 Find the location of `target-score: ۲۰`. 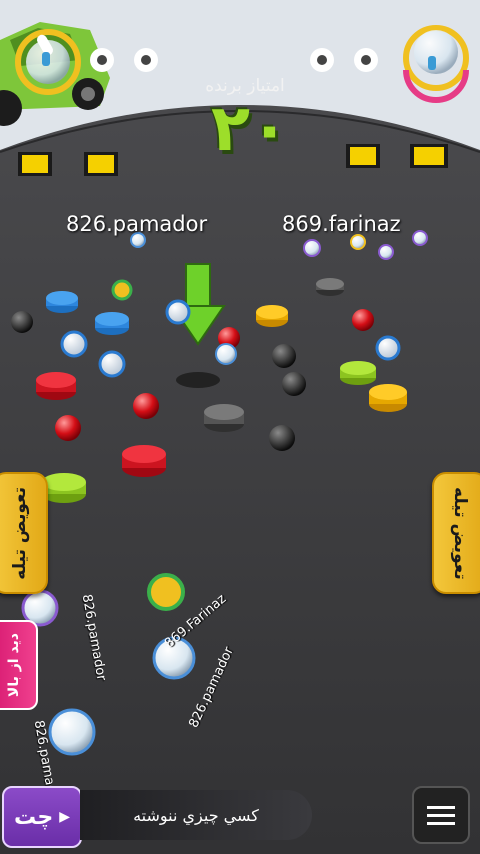

target-score: ۲۰ is located at coordinates (250, 129).